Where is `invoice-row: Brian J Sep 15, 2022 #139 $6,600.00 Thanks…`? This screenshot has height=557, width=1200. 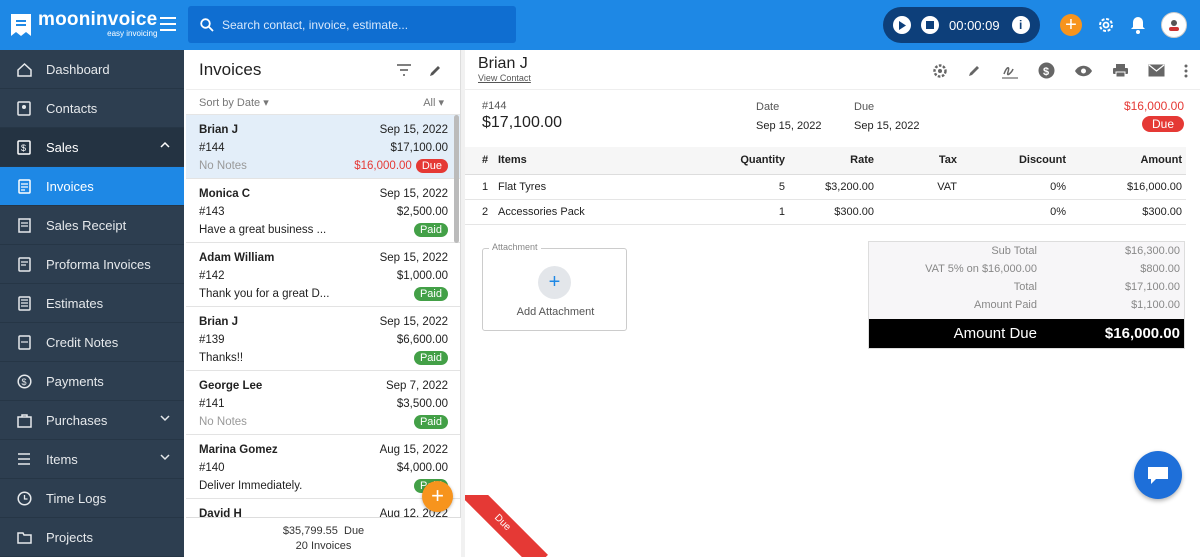 invoice-row: Brian J Sep 15, 2022 #139 $6,600.00 Thanks… is located at coordinates (323, 339).